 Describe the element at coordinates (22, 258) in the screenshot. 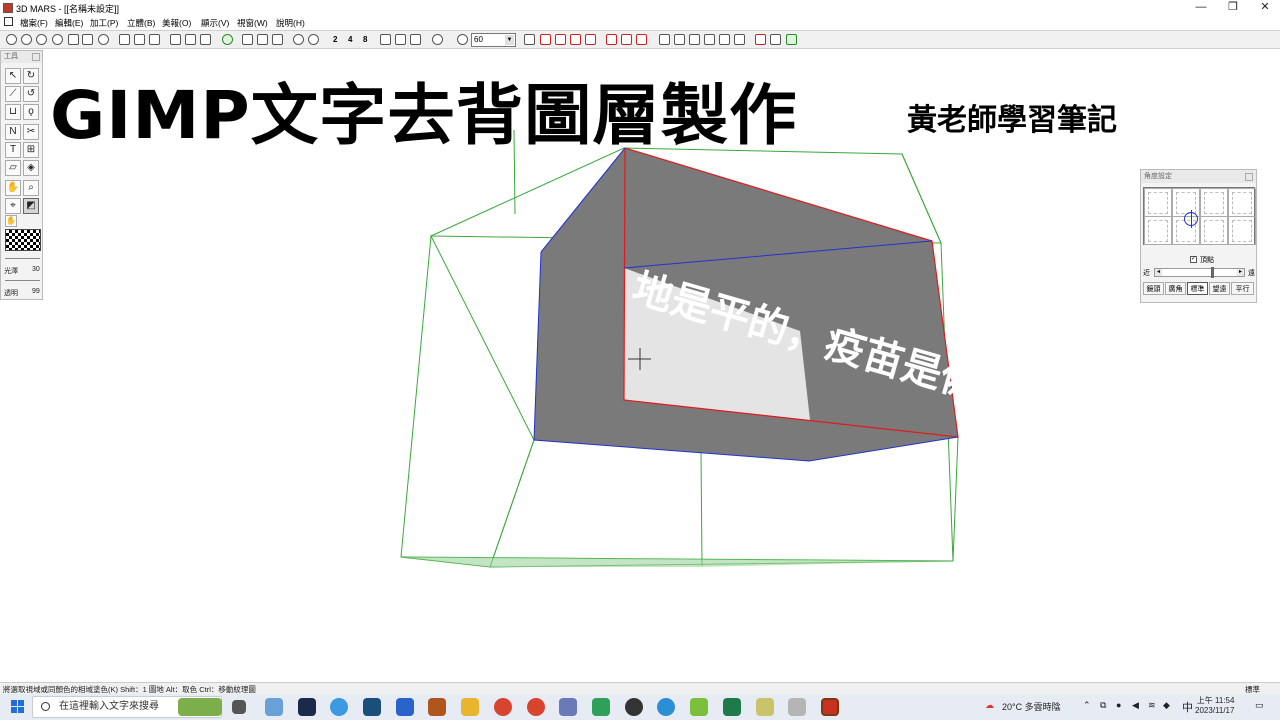

I see `gloss-slider` at that location.